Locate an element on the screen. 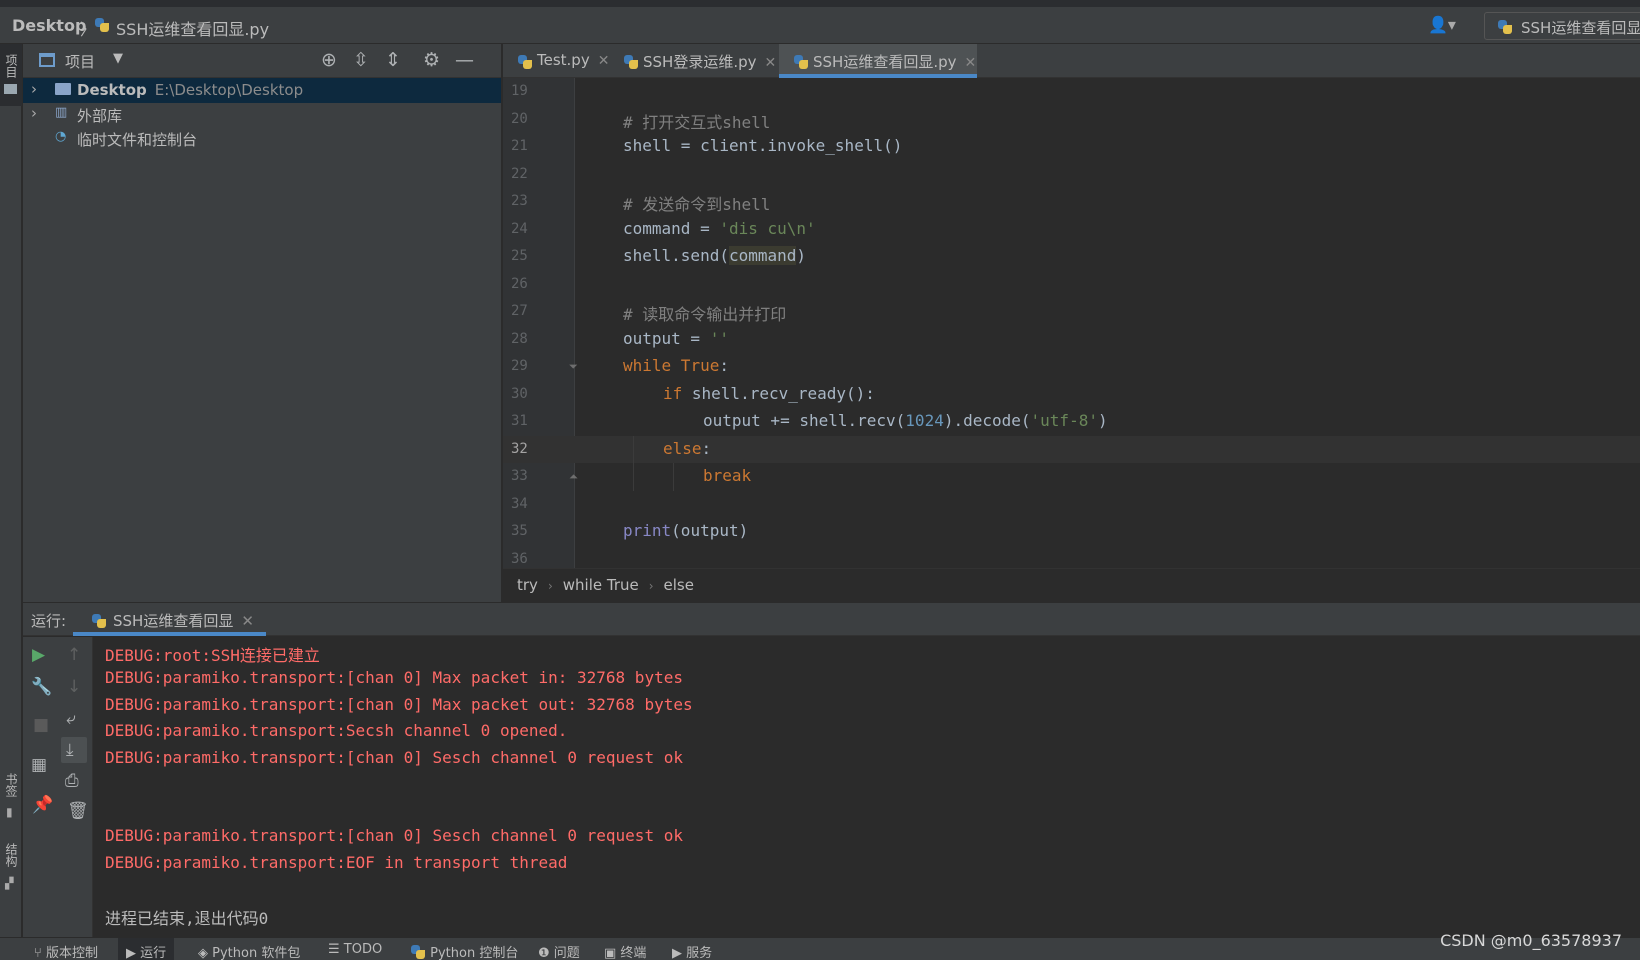 The height and width of the screenshot is (960, 1640). breadcrumb-item: while True is located at coordinates (601, 585).